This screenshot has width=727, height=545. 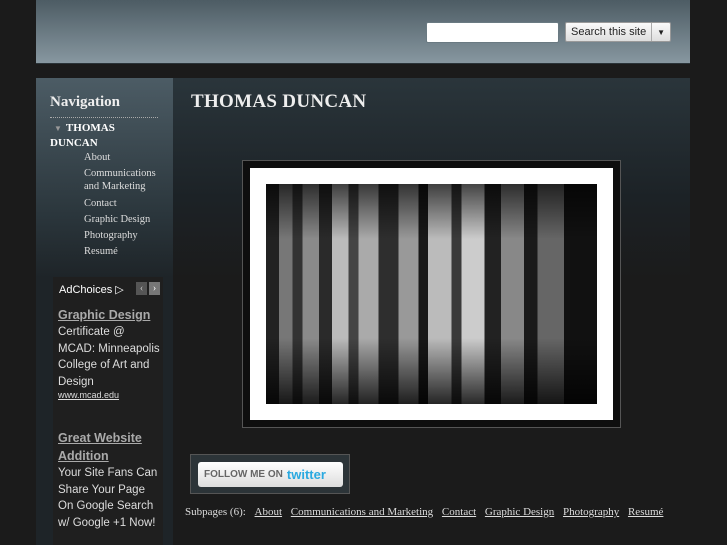 What do you see at coordinates (141, 288) in the screenshot?
I see `chevron-left-icon: ‹` at bounding box center [141, 288].